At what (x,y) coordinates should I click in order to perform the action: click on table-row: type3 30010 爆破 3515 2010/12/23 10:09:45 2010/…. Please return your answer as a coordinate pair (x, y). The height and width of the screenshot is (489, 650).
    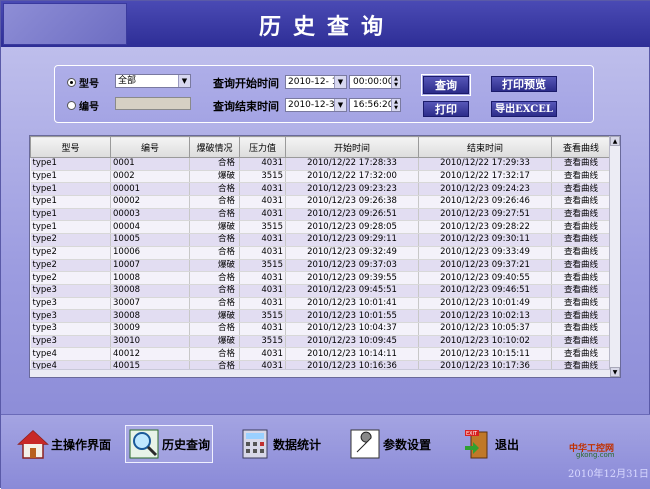
    Looking at the image, I should click on (320, 342).